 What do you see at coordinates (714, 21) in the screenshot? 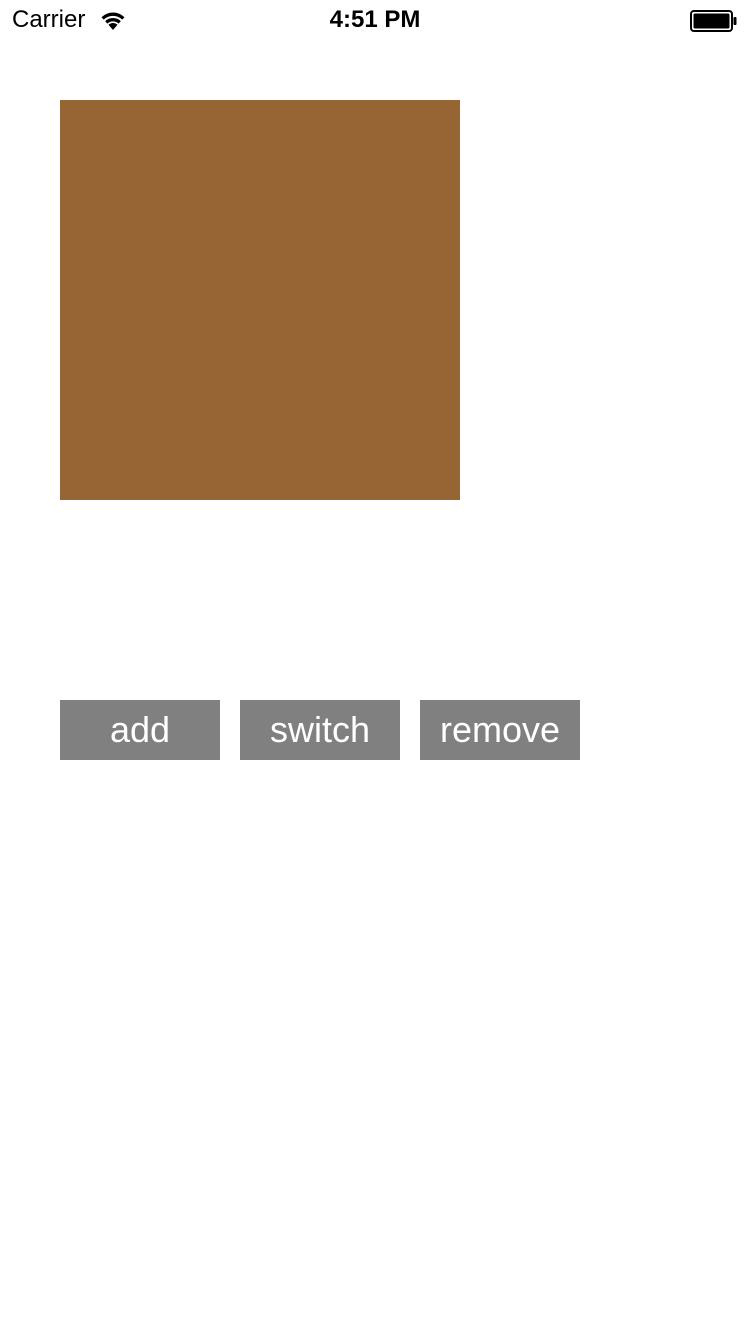
I see `battery-icon` at bounding box center [714, 21].